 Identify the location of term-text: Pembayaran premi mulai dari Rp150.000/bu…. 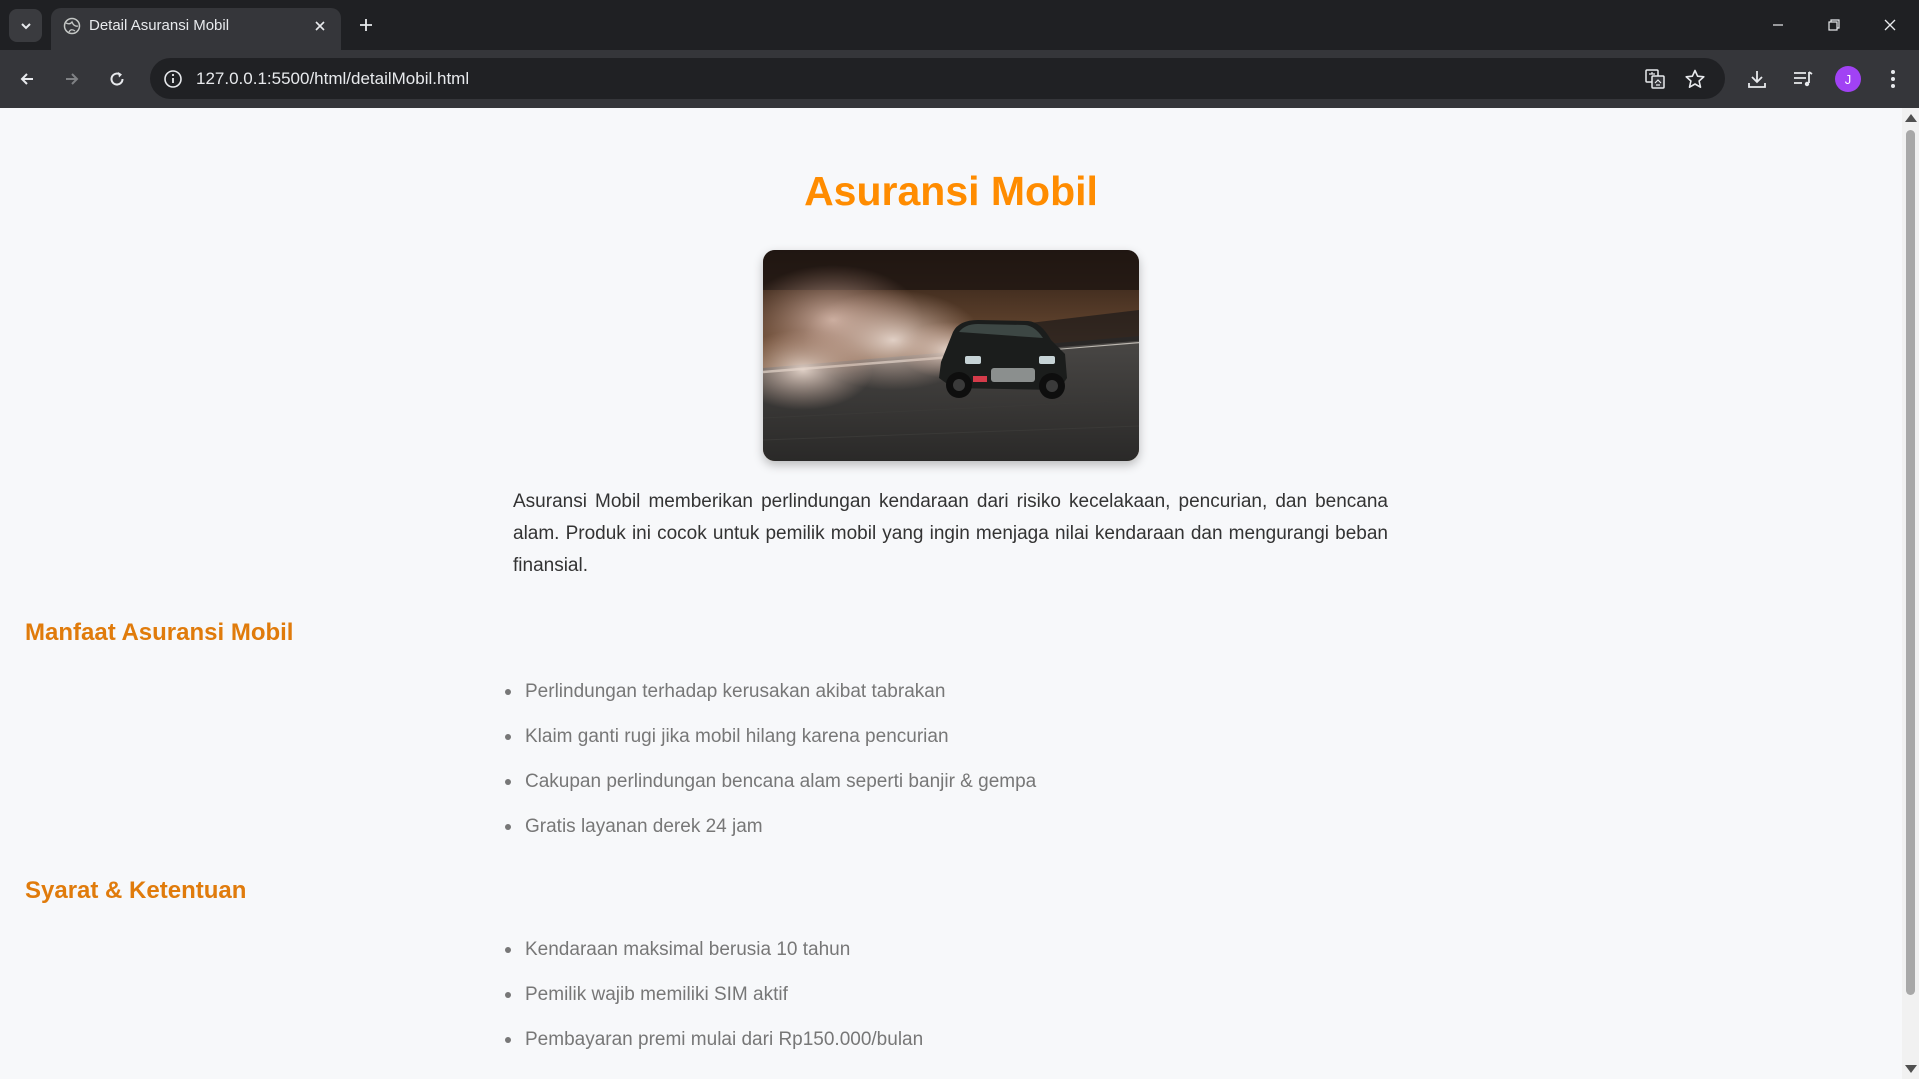
(724, 1039).